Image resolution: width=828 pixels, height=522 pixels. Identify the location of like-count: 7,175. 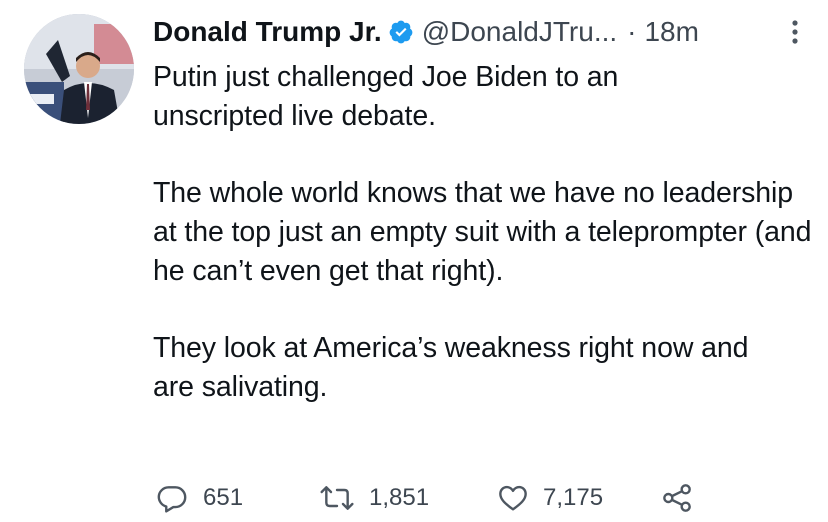
(573, 497).